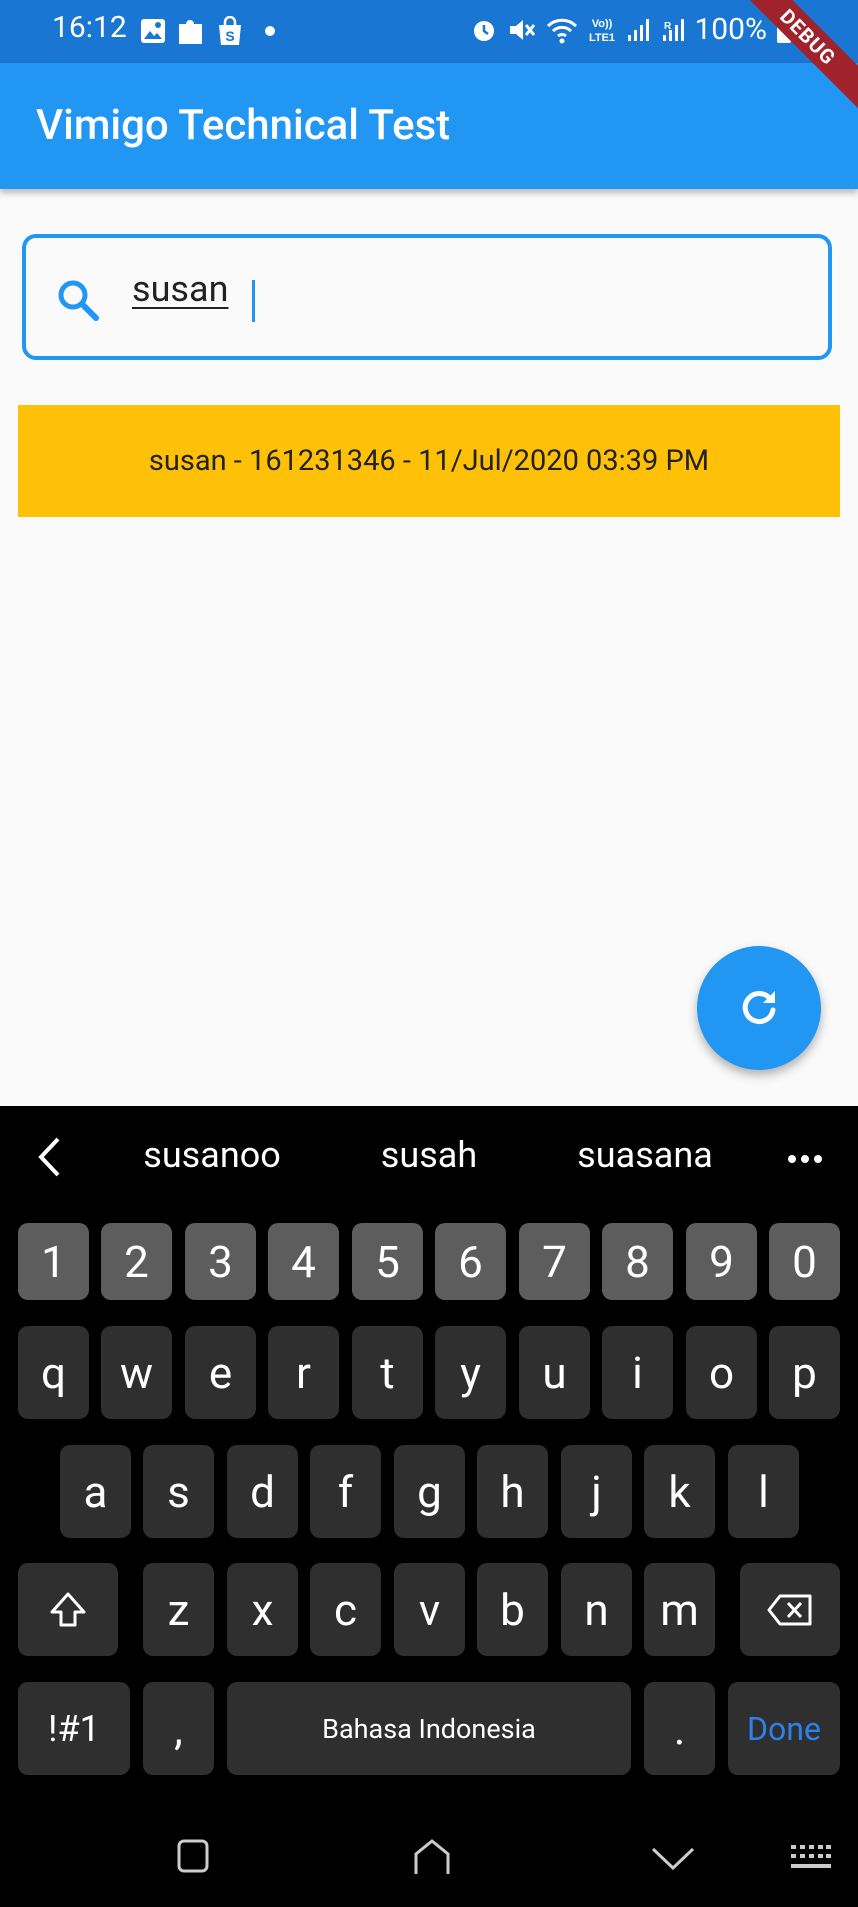 The width and height of the screenshot is (858, 1907). I want to click on suggestion-bar: susanoo susah suasana, so click(429, 1156).